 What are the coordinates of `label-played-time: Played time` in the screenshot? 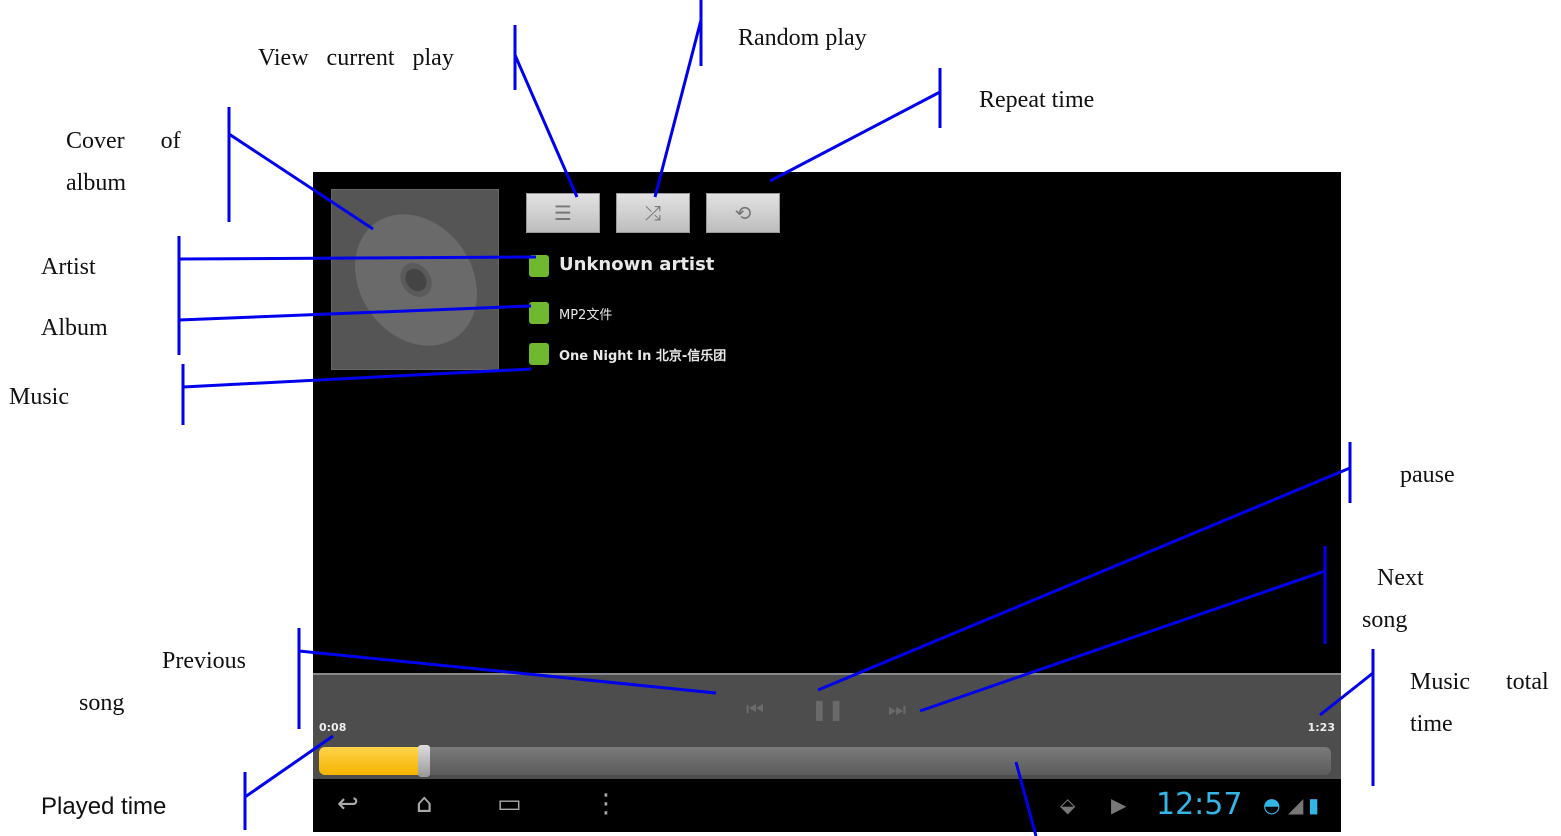 It's located at (104, 806).